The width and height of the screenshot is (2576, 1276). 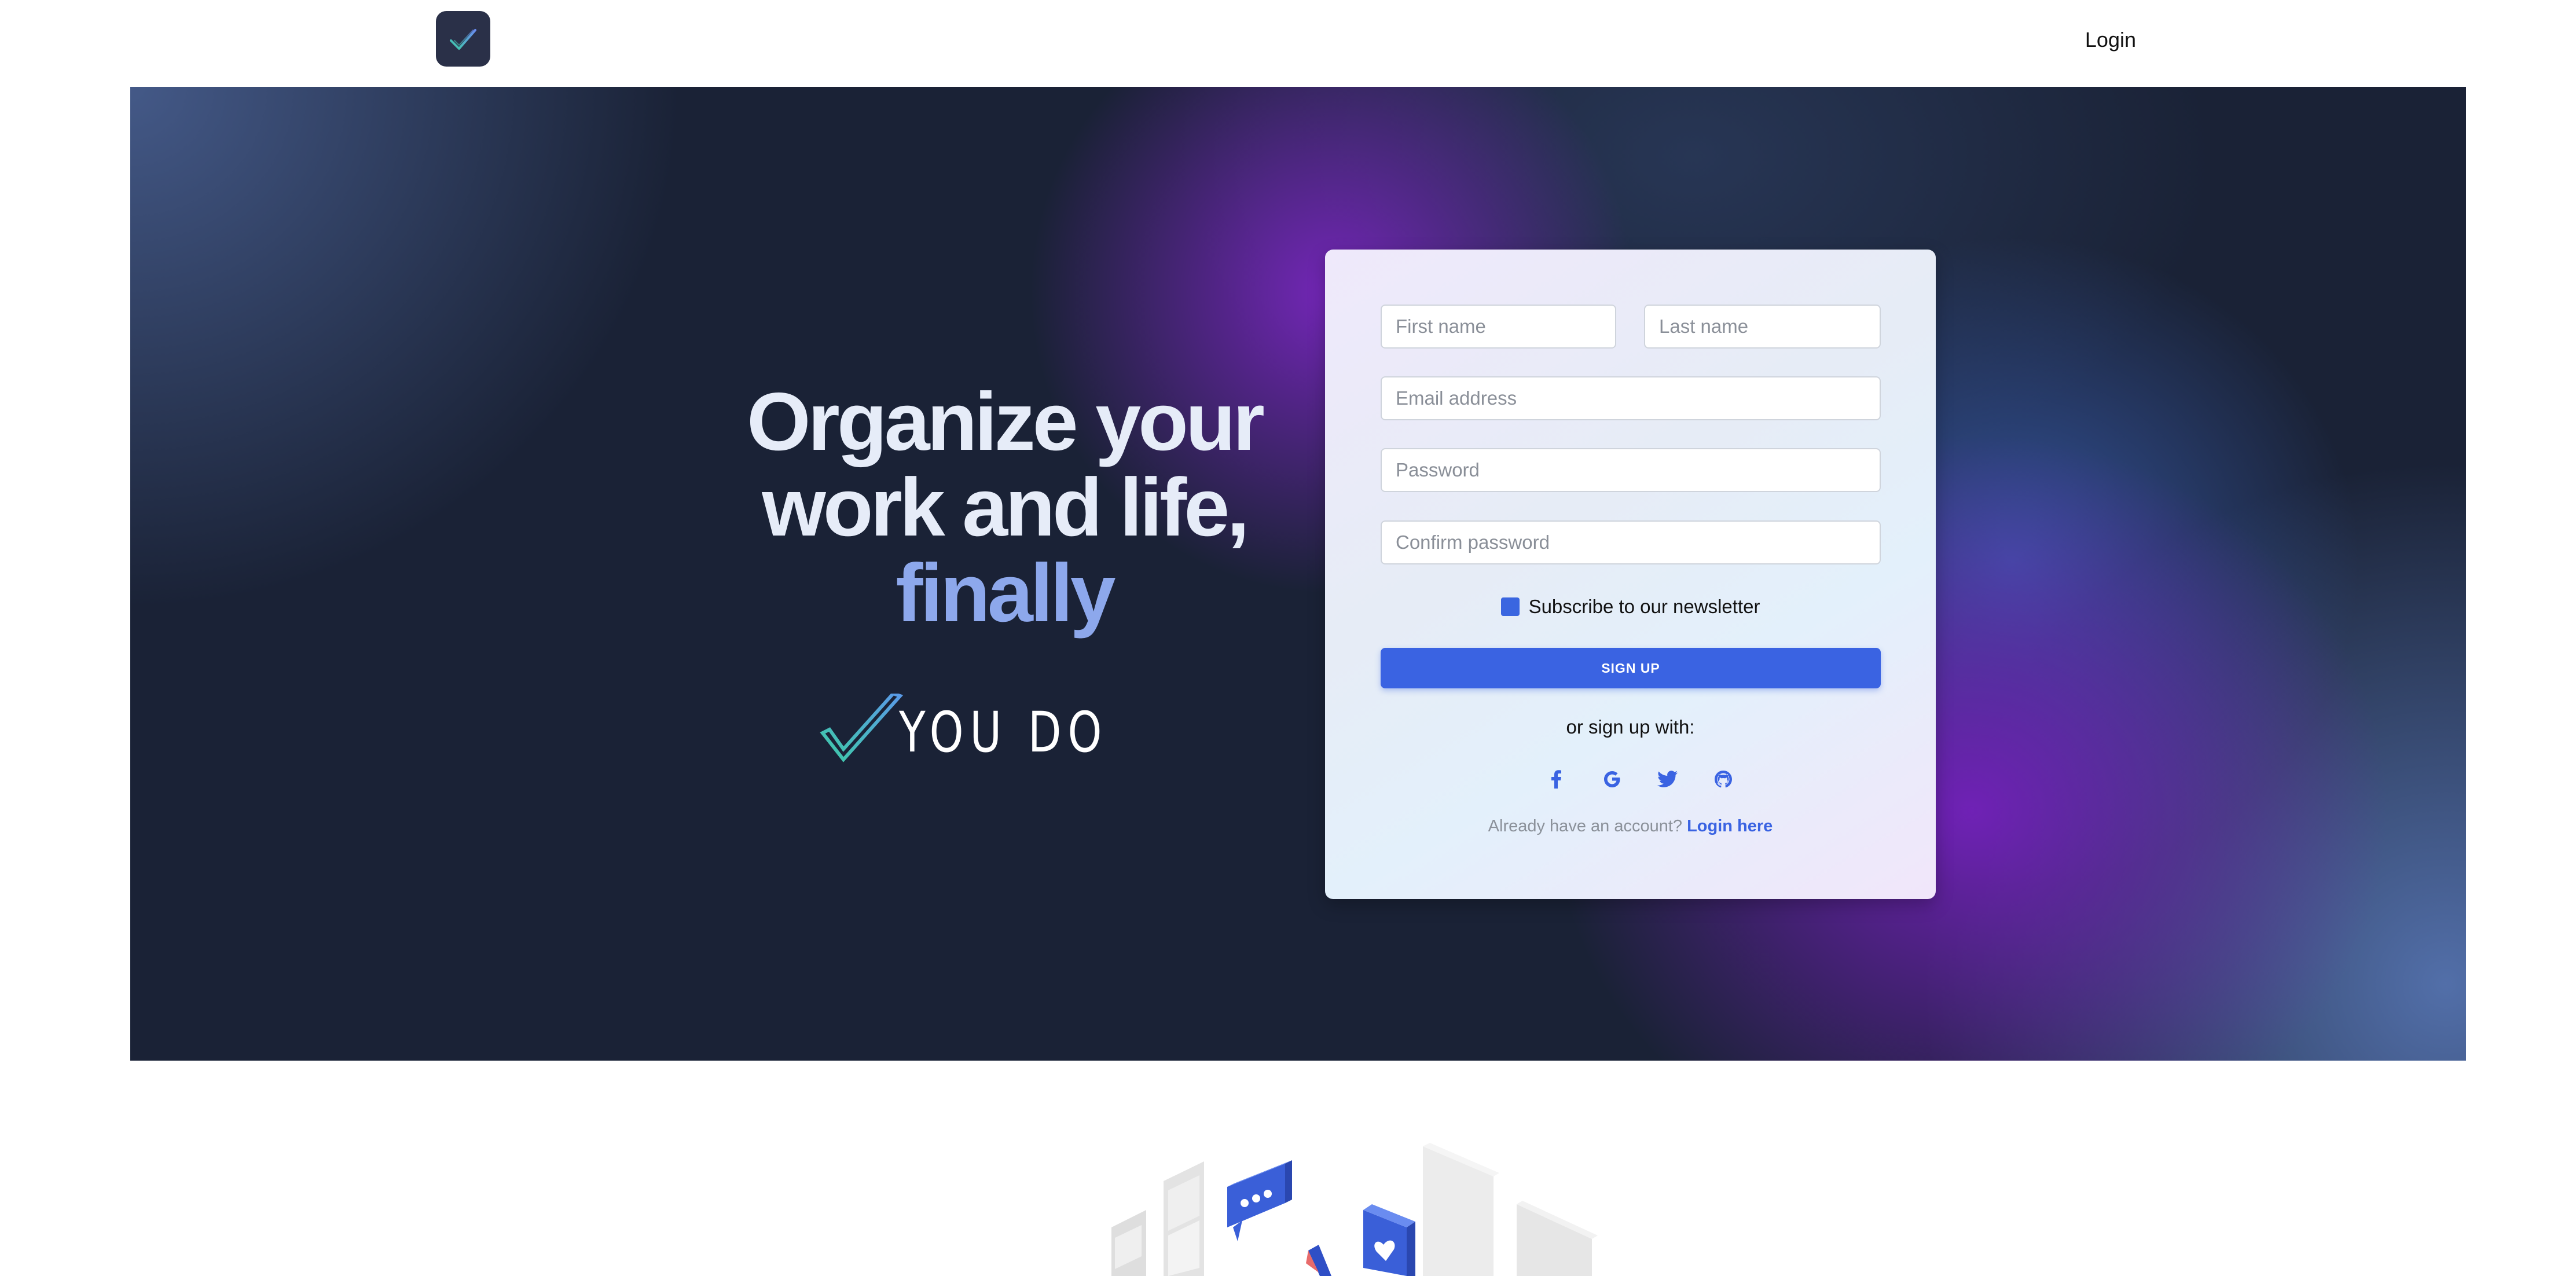 I want to click on login-here-link: Login here, so click(x=1730, y=826).